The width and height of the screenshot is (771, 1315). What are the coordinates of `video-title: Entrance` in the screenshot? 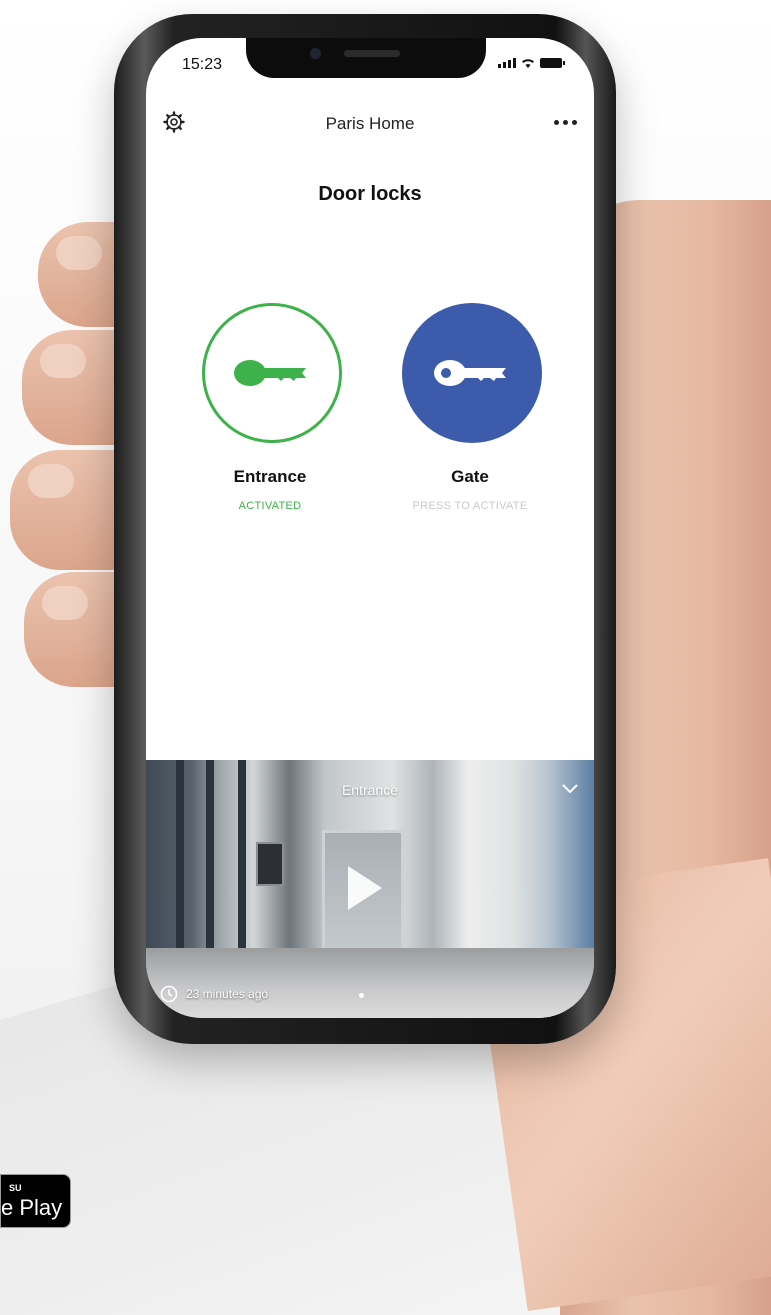 It's located at (370, 790).